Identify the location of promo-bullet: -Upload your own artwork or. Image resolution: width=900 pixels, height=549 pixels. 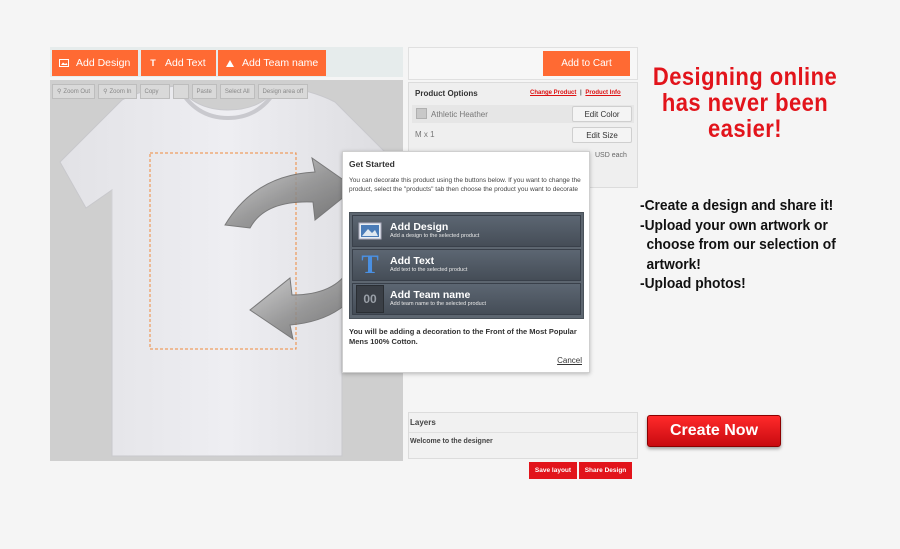
(734, 225).